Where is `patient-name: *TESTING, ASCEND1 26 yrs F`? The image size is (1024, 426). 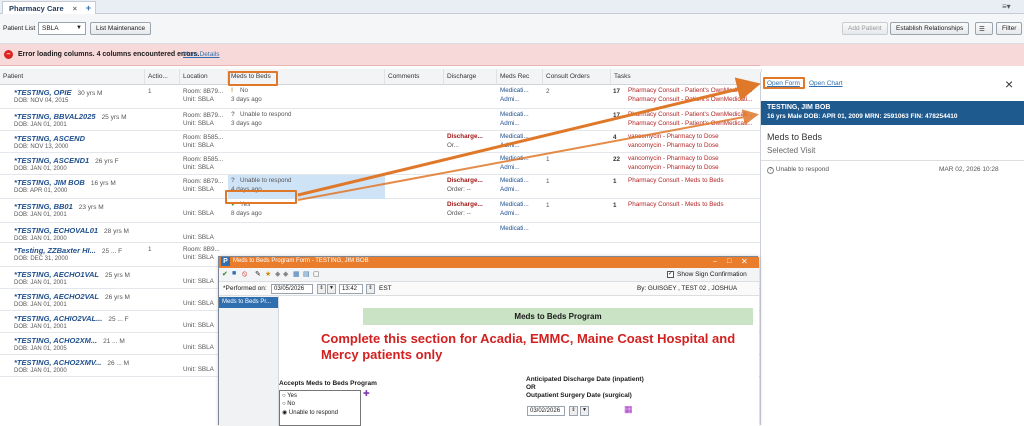
patient-name: *TESTING, ASCEND1 26 yrs F is located at coordinates (66, 160).